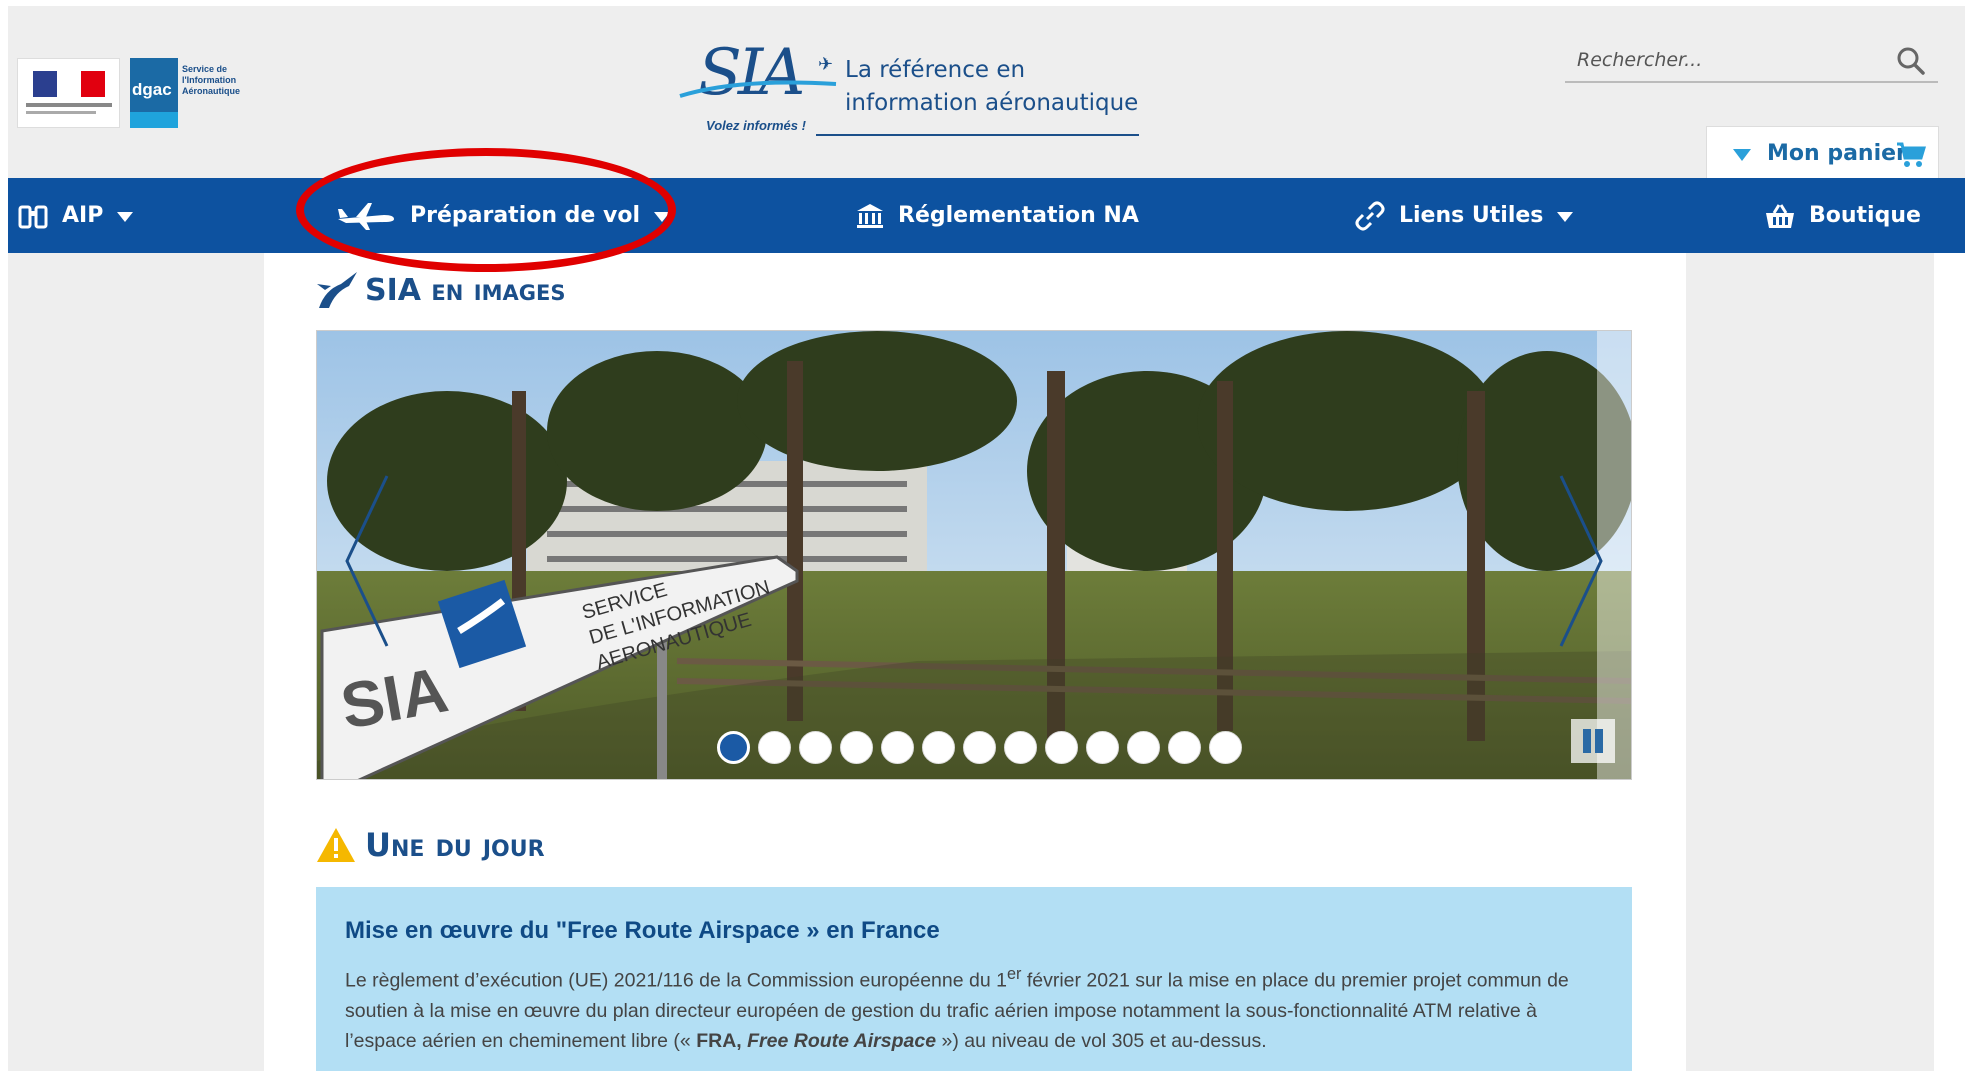 This screenshot has width=1968, height=1071. Describe the element at coordinates (1587, 741) in the screenshot. I see `pause-icon` at that location.